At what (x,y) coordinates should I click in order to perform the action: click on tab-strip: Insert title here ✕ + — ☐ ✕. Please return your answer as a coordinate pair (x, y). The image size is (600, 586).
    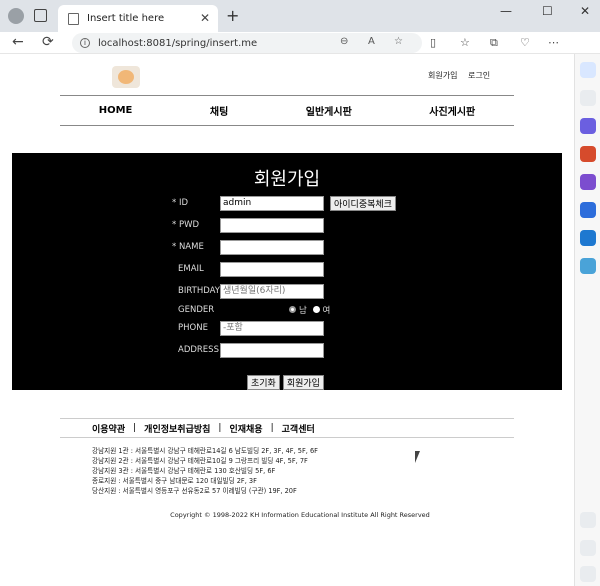
    Looking at the image, I should click on (300, 16).